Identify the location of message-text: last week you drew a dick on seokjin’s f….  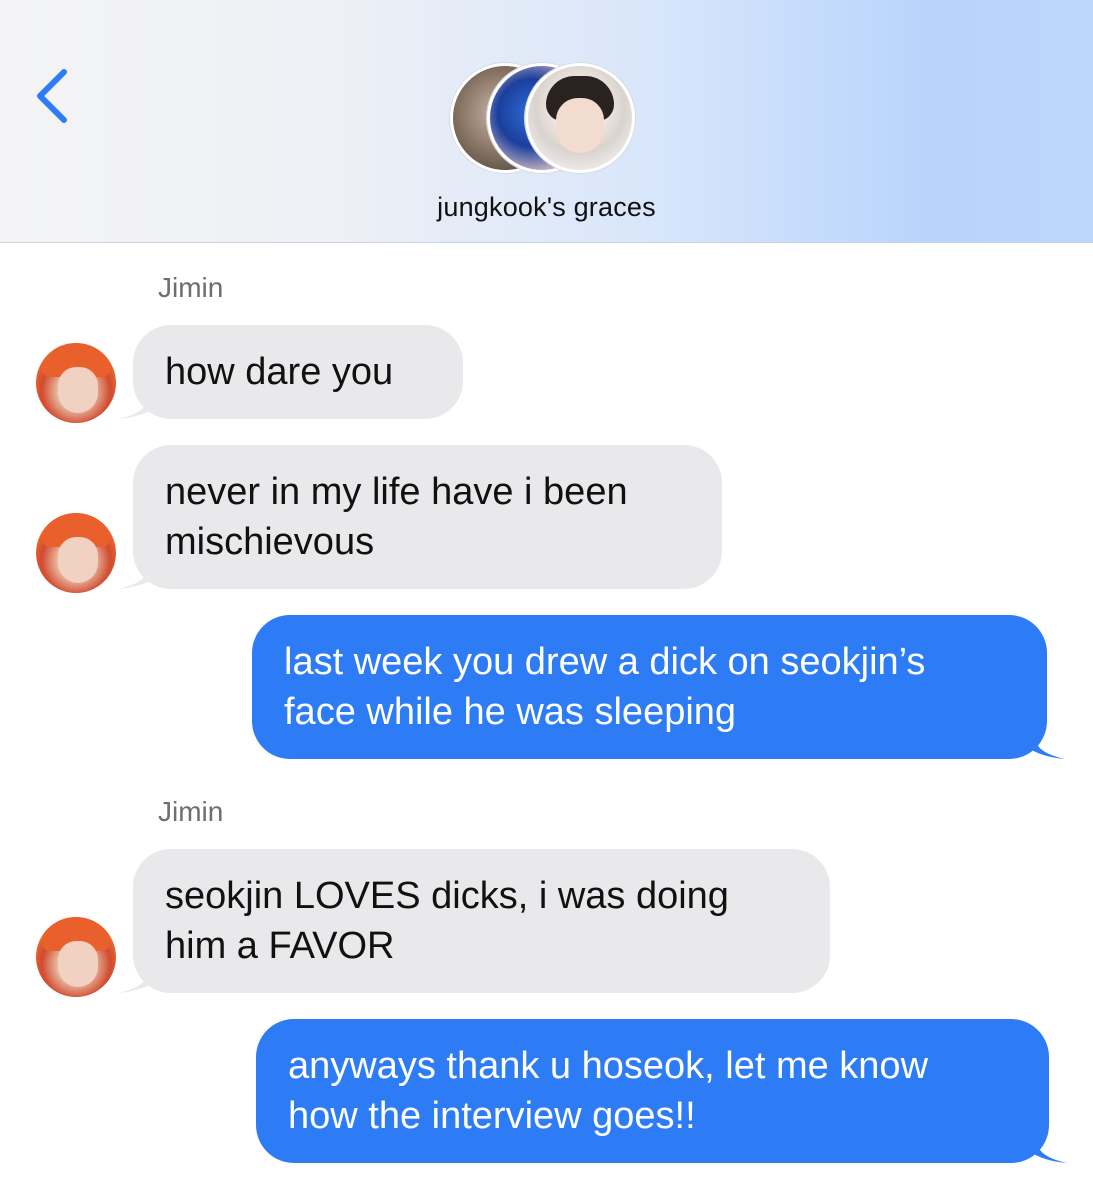
(605, 687).